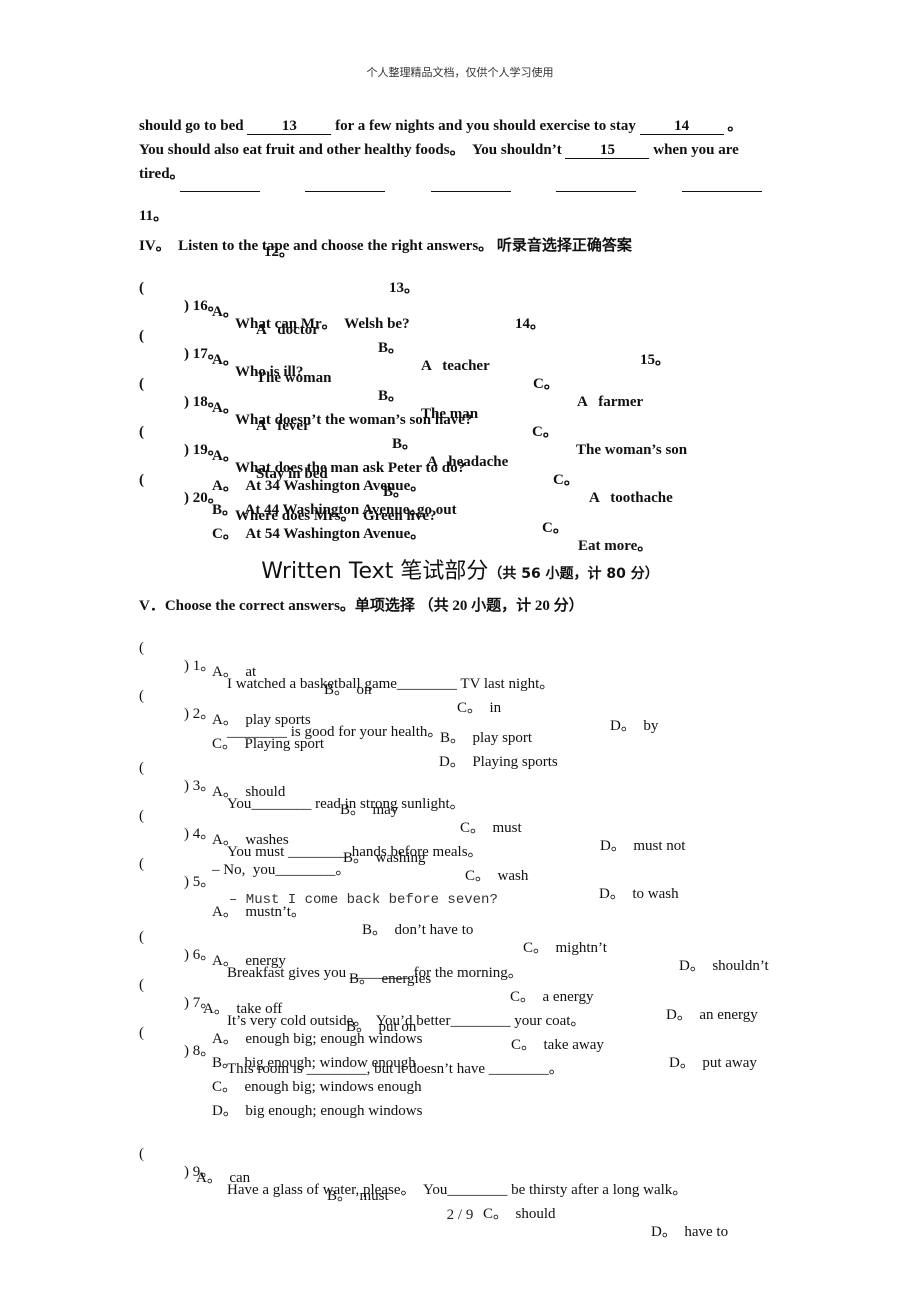 The image size is (920, 1302). Describe the element at coordinates (318, 486) in the screenshot. I see `option-a: A。 At 34 Washington Avenue。` at that location.